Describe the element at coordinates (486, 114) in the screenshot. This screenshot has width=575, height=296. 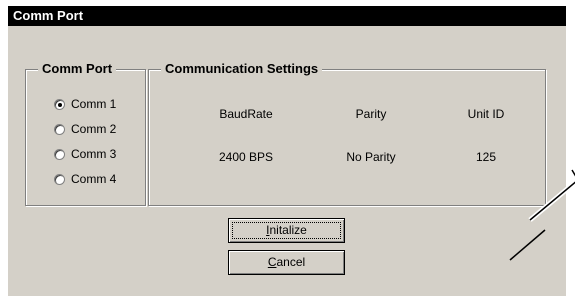
I see `header-unit-id: Unit ID` at that location.